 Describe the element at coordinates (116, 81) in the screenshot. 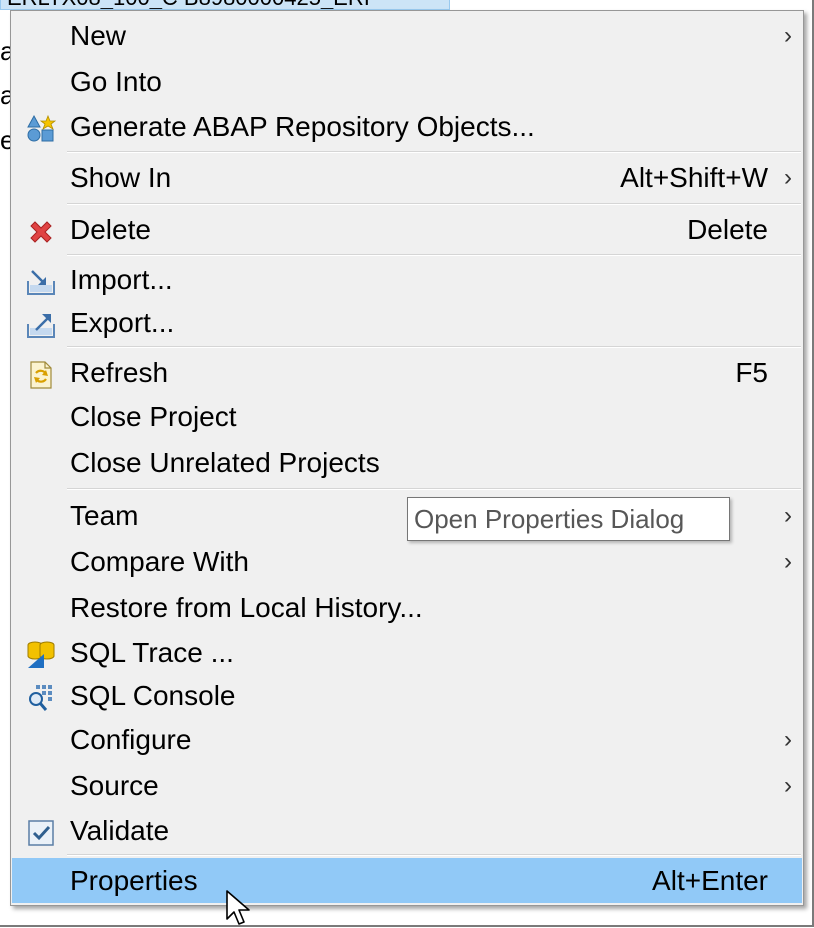

I see `menu-item-label: Go Into` at that location.